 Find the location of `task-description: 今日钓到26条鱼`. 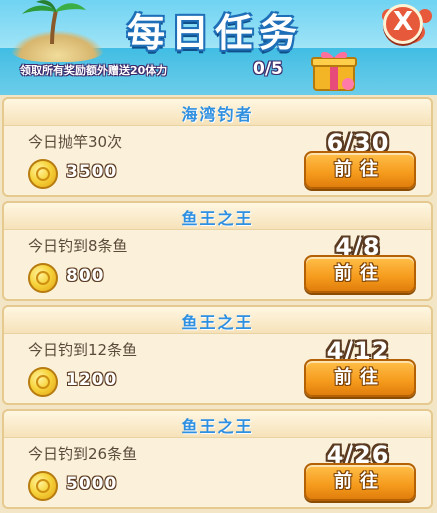

task-description: 今日钓到26条鱼 is located at coordinates (83, 454).